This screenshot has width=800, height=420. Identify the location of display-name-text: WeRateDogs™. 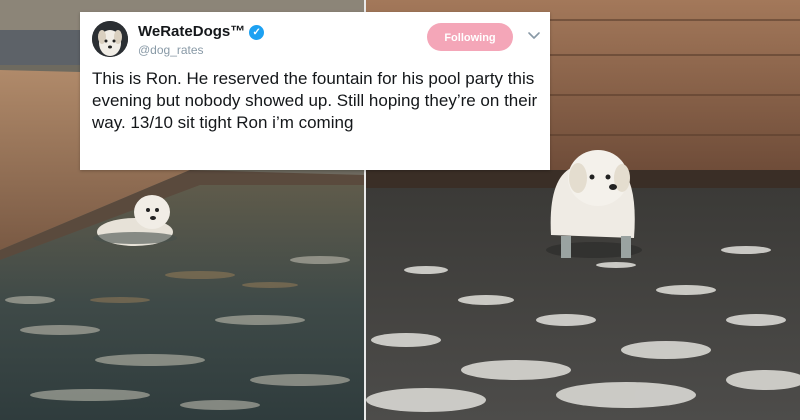
(192, 31).